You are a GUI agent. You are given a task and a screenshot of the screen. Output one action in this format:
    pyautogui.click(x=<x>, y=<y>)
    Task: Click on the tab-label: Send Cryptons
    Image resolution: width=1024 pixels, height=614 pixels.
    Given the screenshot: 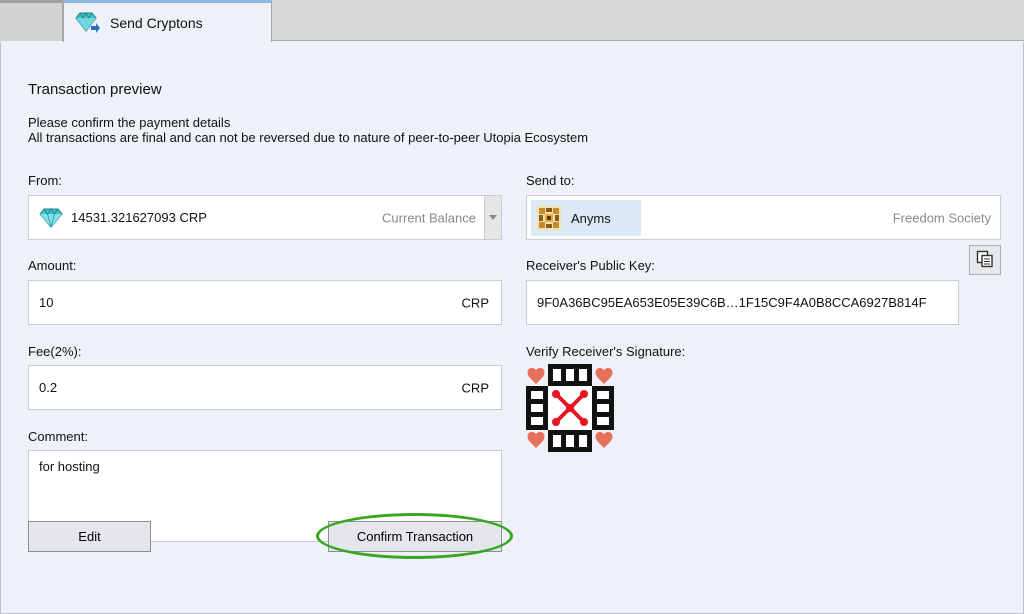 What is the action you would take?
    pyautogui.click(x=156, y=22)
    